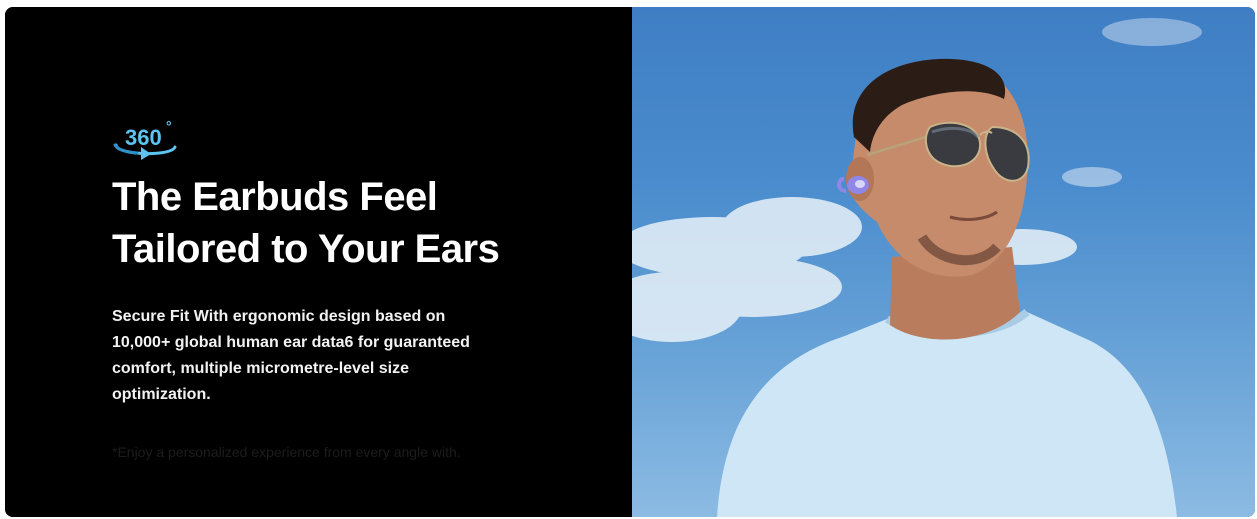  I want to click on 360-degree-icon: 360 °, so click(145, 139).